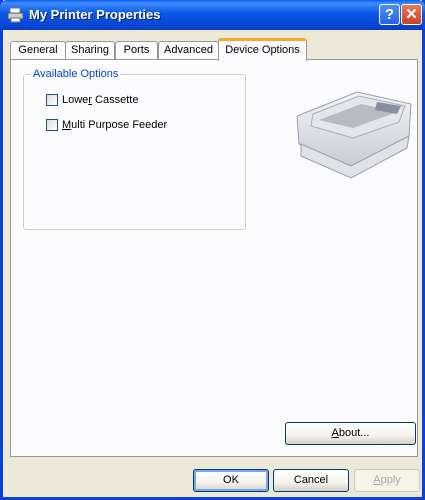 This screenshot has height=500, width=425. What do you see at coordinates (76, 74) in the screenshot?
I see `group-label: Available Options` at bounding box center [76, 74].